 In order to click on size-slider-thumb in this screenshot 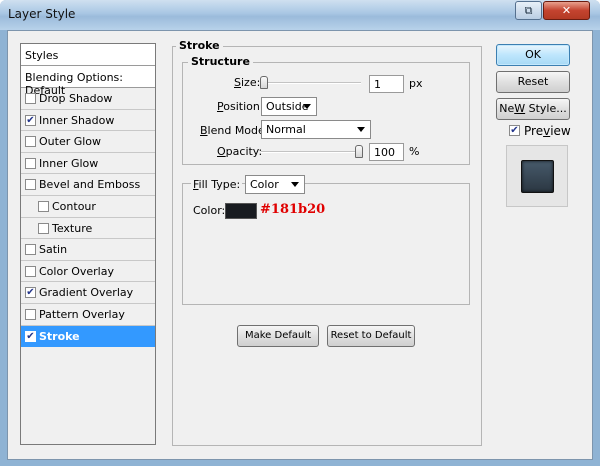, I will do `click(264, 82)`.